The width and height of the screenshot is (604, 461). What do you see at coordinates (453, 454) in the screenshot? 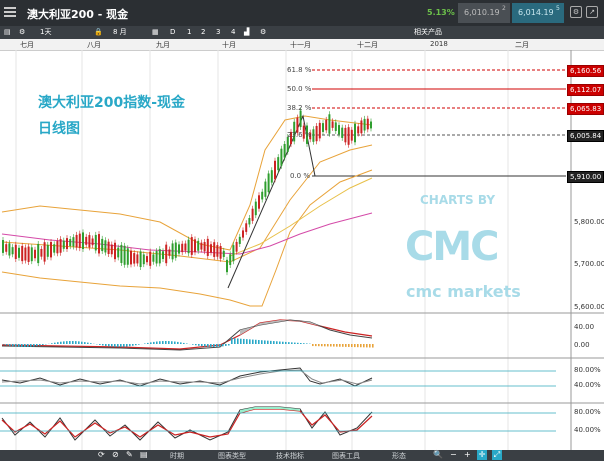
I see `zoom-out-icon: −` at bounding box center [453, 454].